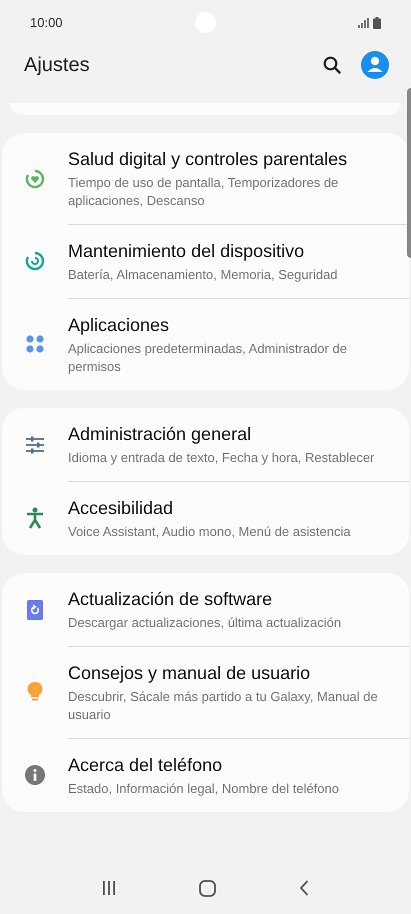 The width and height of the screenshot is (411, 914). Describe the element at coordinates (35, 775) in the screenshot. I see `info-icon` at that location.